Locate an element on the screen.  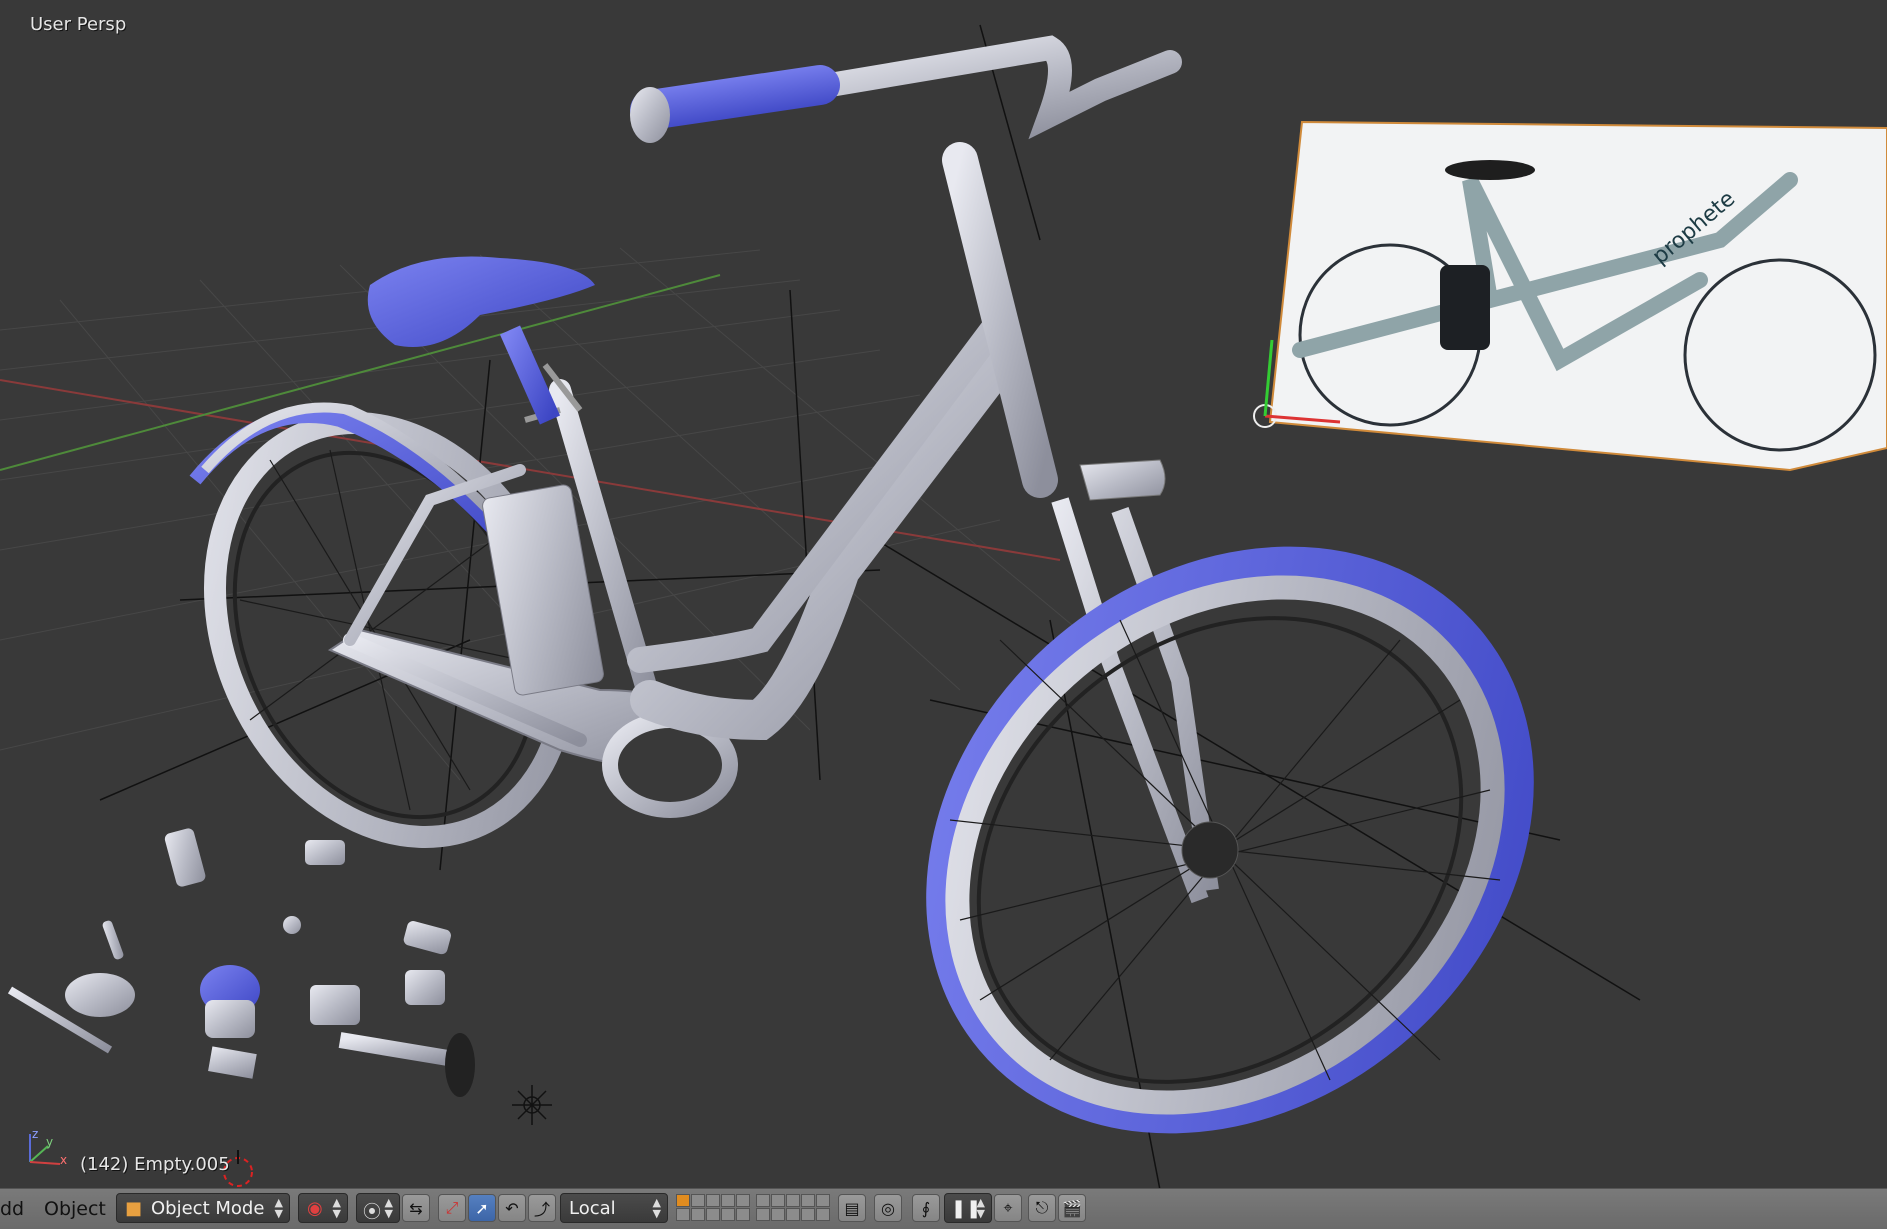
translate-button: ➚ is located at coordinates (482, 1208).